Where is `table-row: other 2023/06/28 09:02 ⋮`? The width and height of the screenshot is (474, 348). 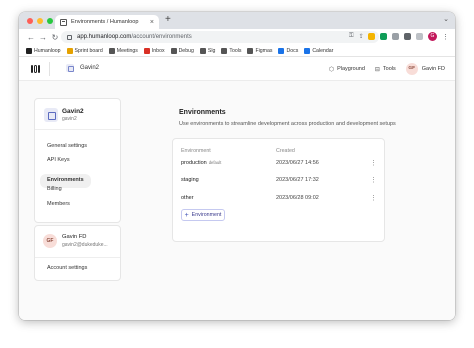
table-row: other 2023/06/28 09:02 ⋮ is located at coordinates (279, 201).